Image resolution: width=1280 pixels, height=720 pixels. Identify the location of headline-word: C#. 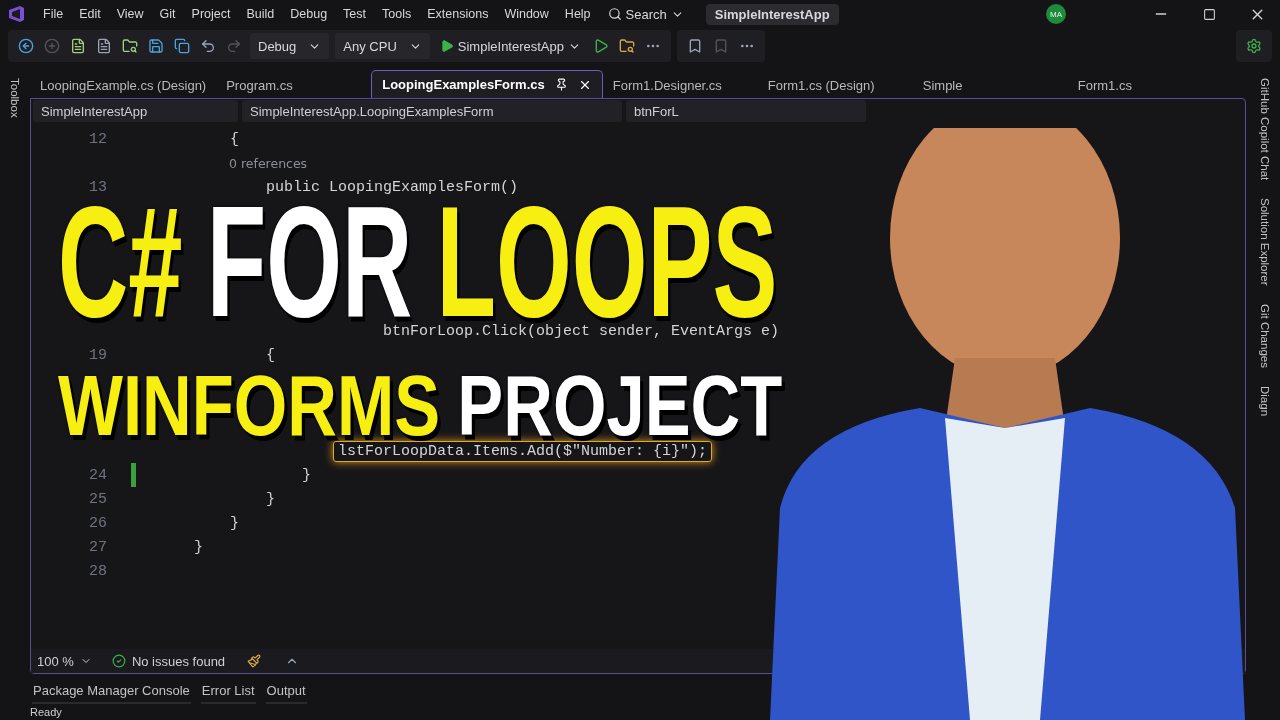
(120, 260).